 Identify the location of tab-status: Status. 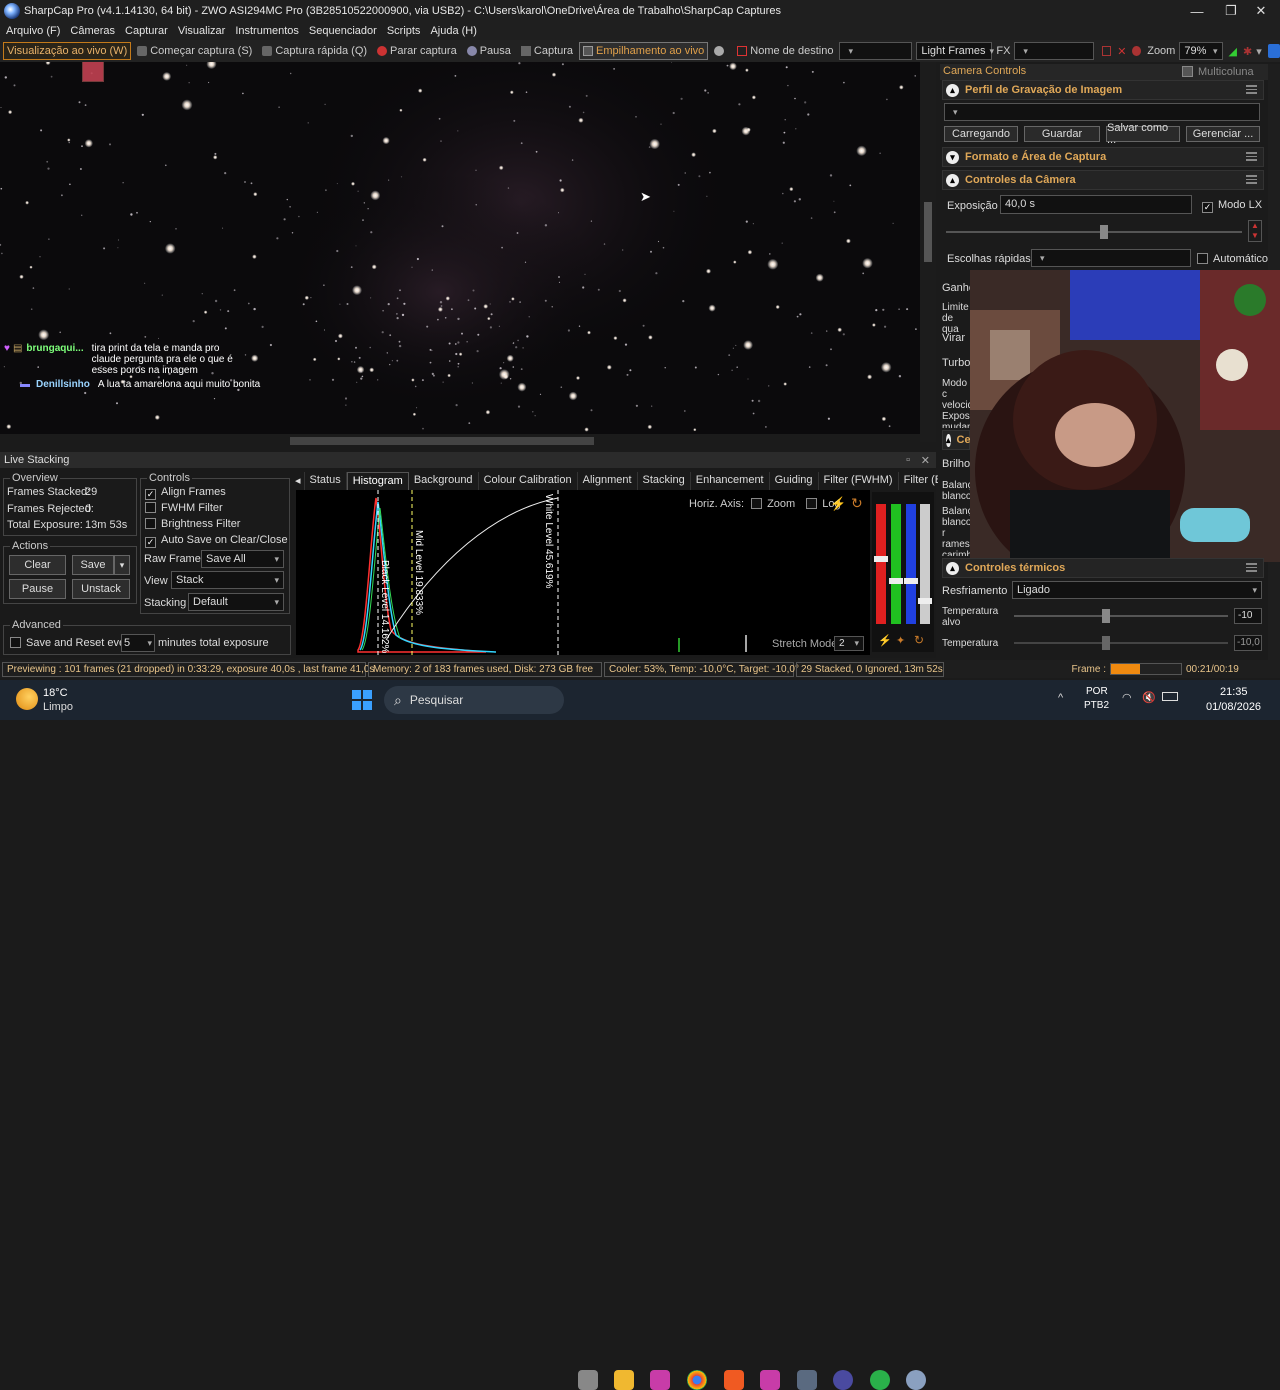
(326, 481).